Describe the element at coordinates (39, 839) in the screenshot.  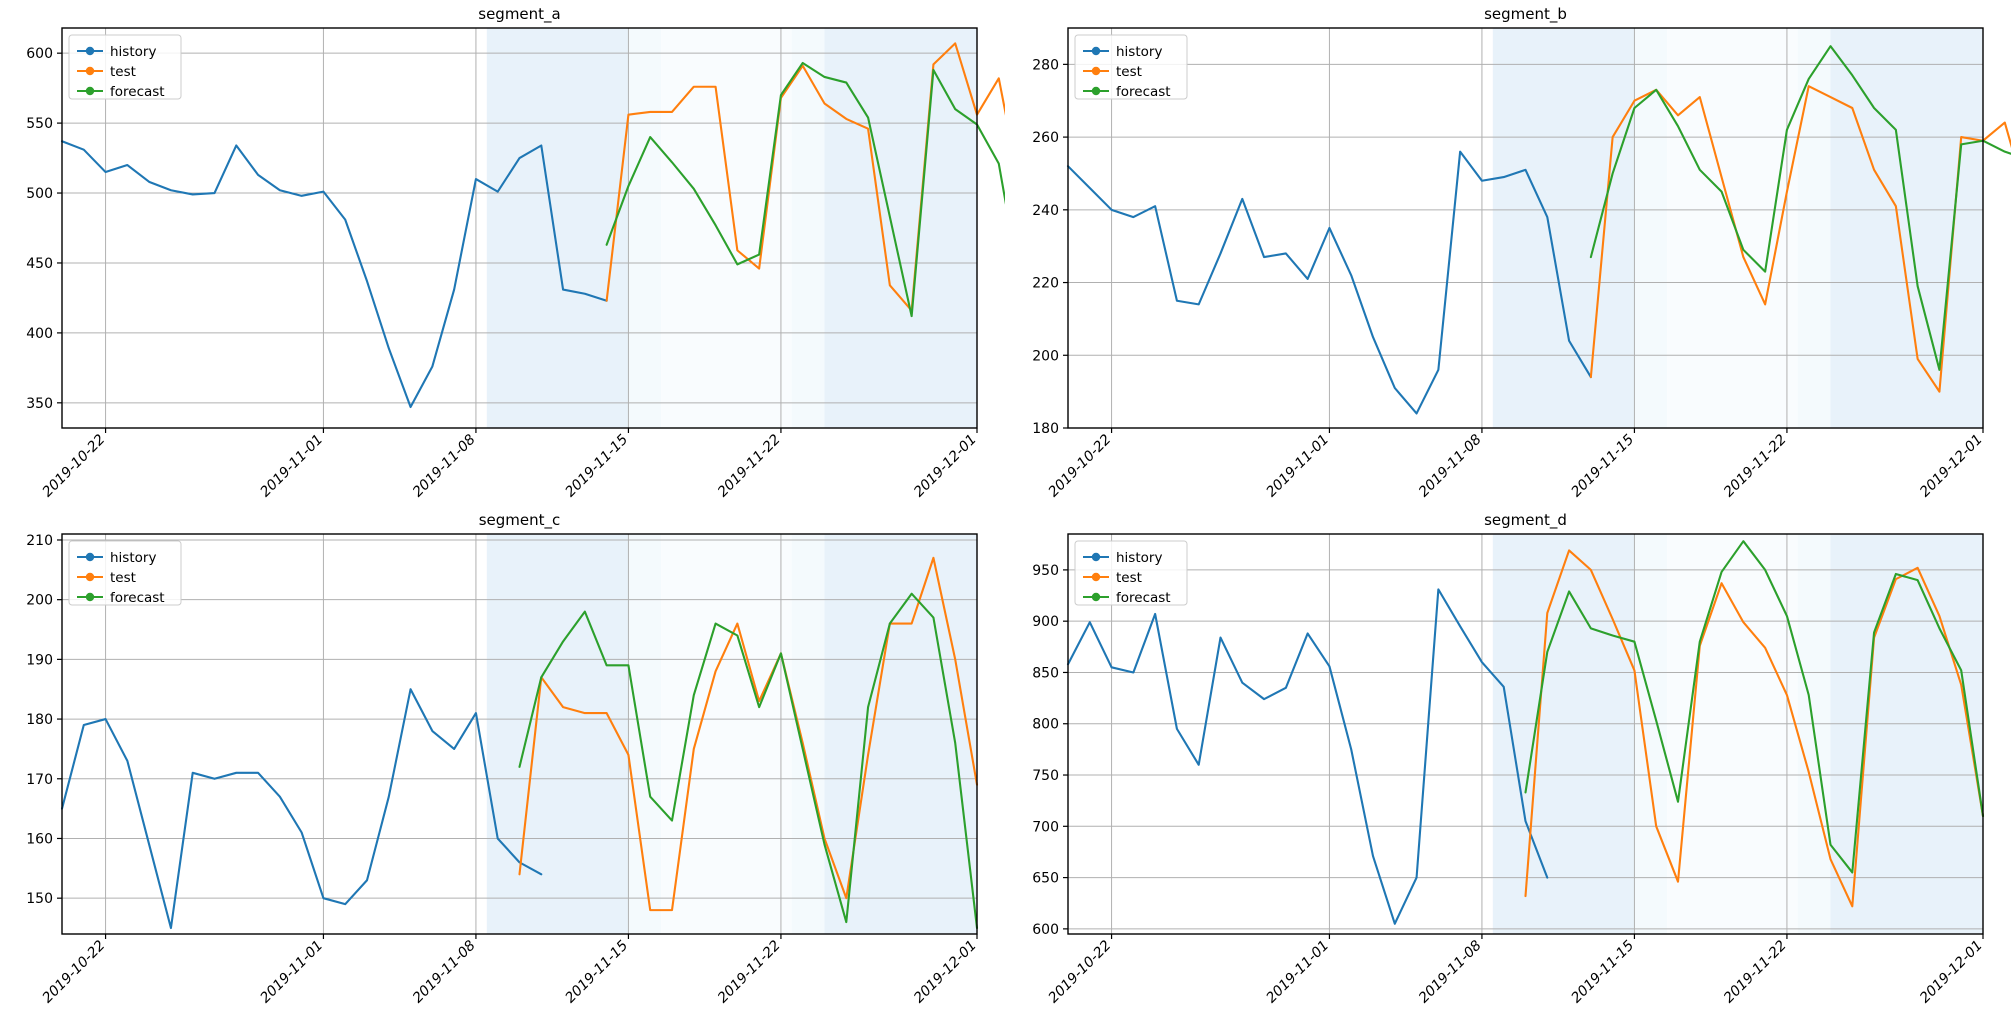
I see `y-tick-label: 160` at that location.